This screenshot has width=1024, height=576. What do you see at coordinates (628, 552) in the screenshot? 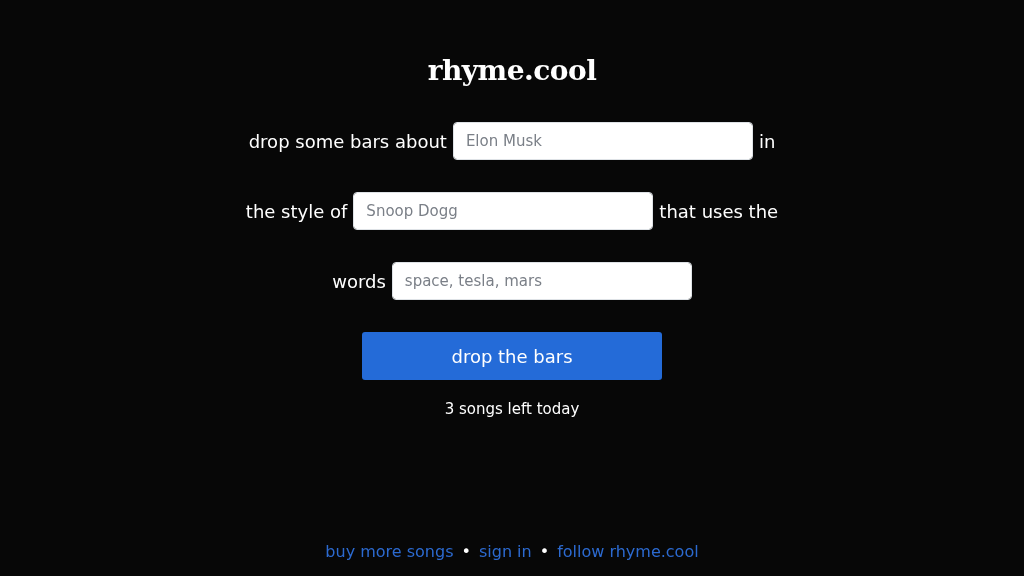
I see `footer-link: follow rhyme.cool` at bounding box center [628, 552].